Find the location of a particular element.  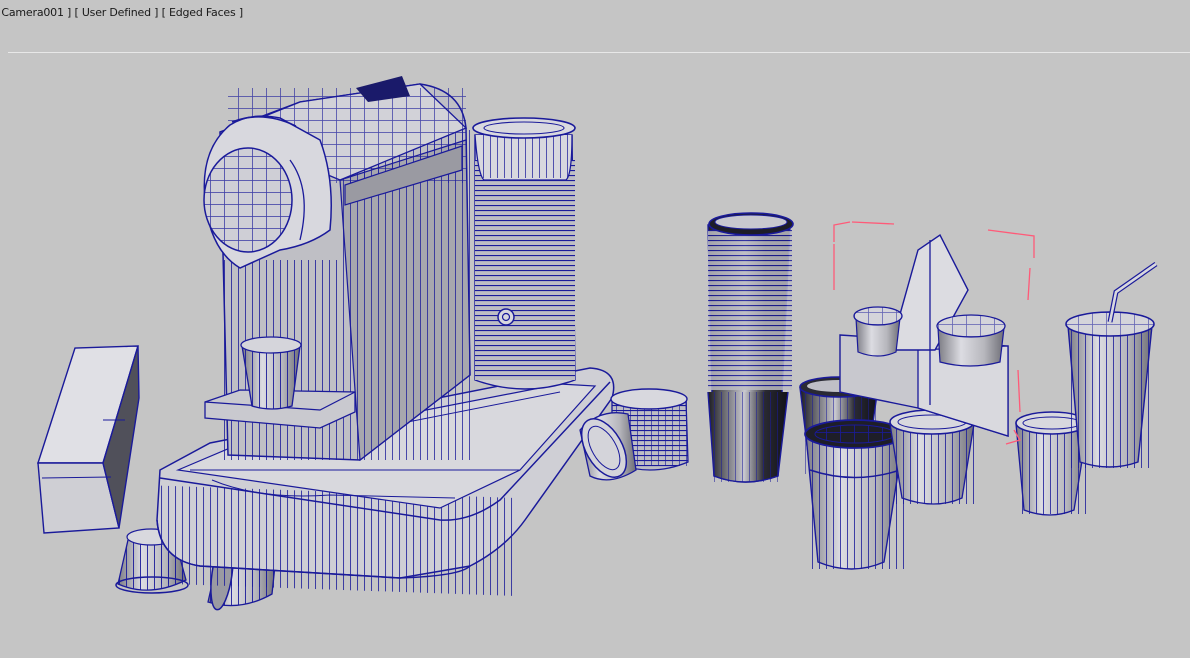

milk-frother is located at coordinates (524, 253).